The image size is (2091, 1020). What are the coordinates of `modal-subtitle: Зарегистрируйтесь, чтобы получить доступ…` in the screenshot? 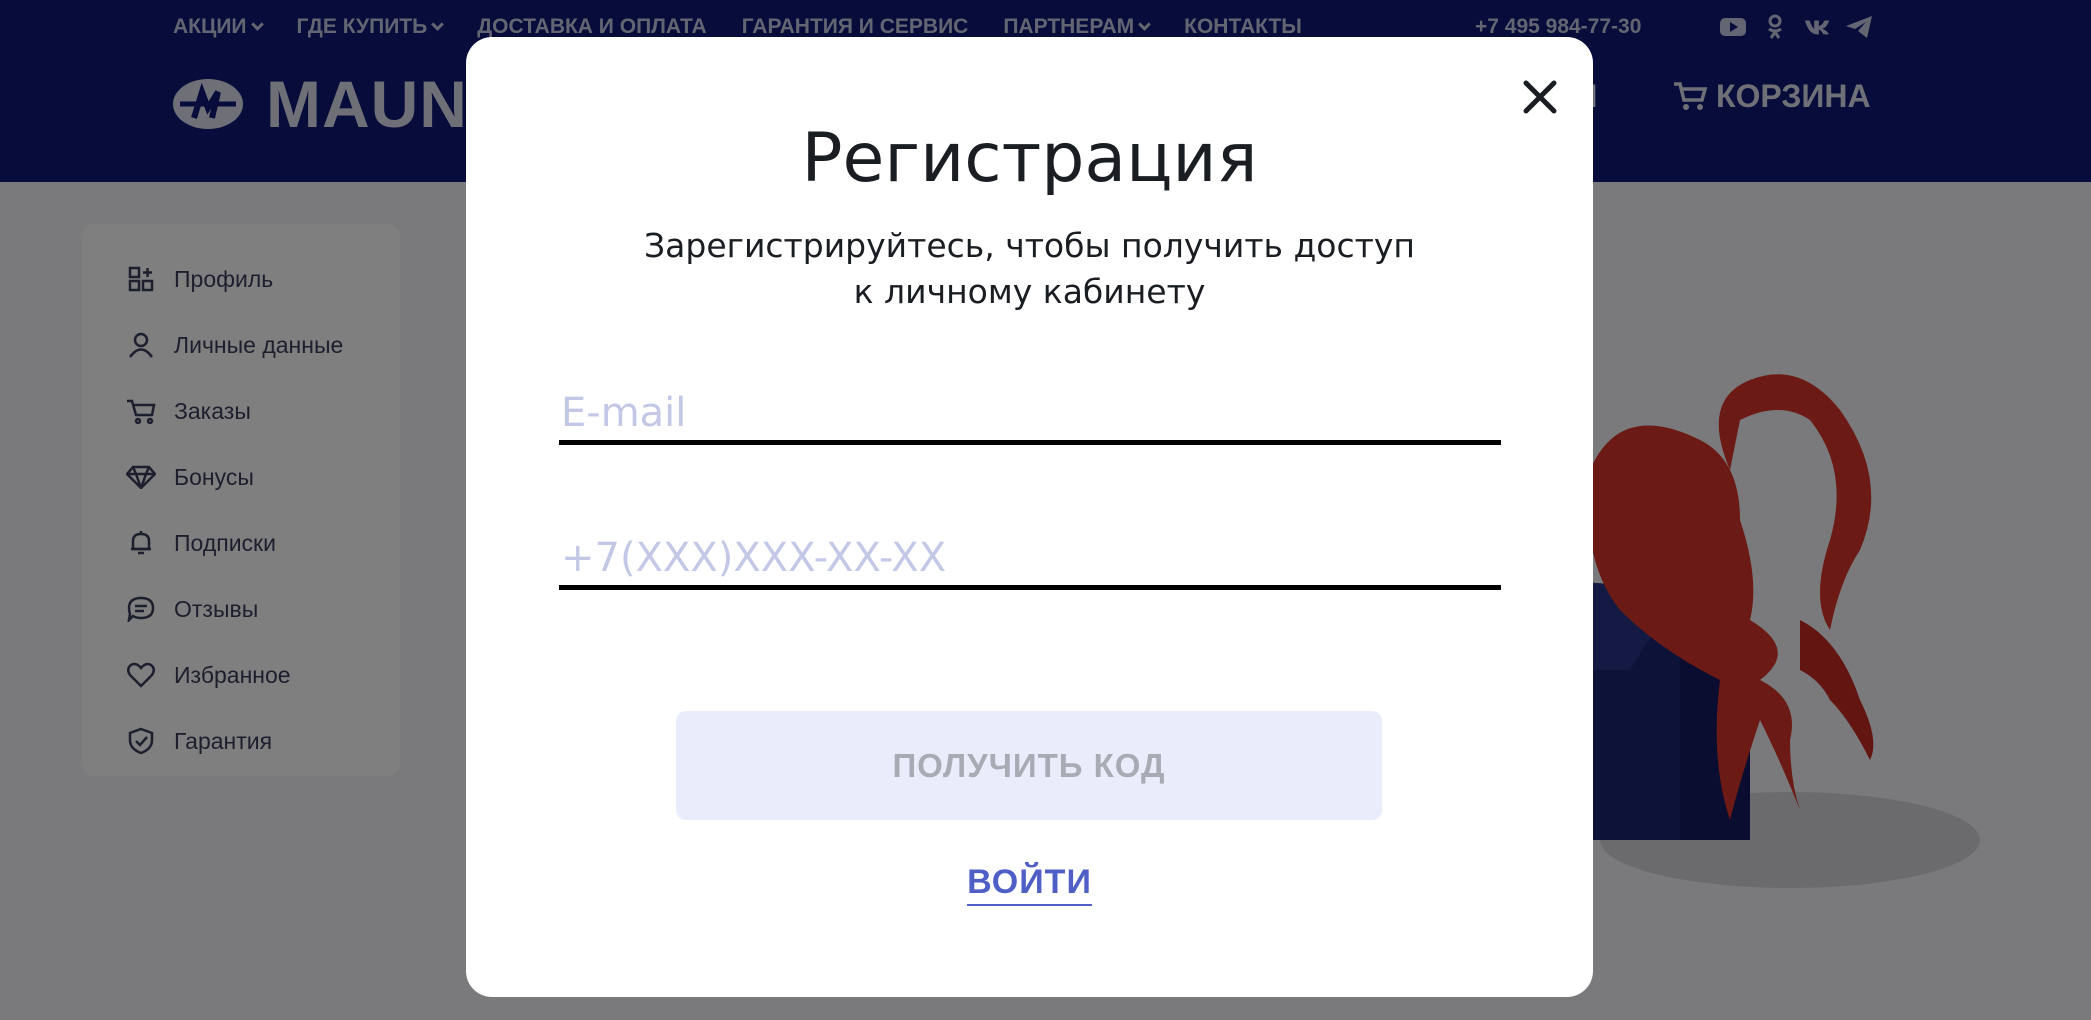 It's located at (1029, 269).